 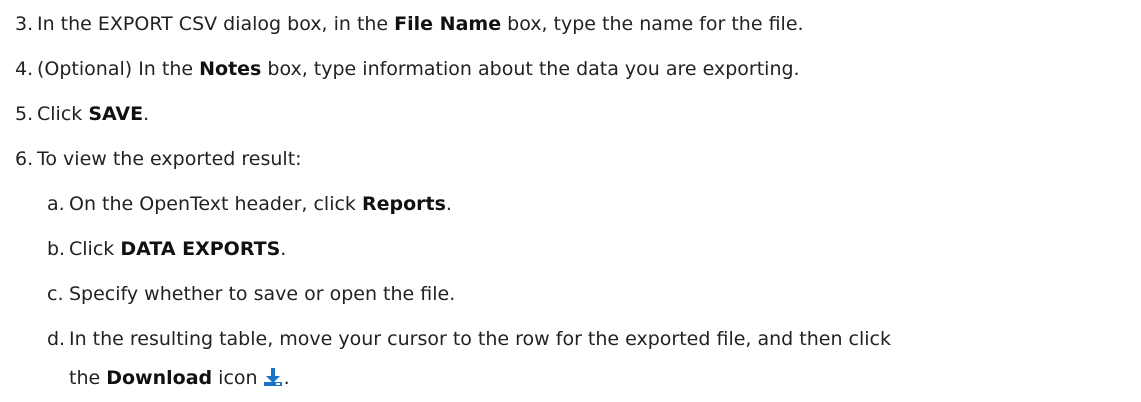 I want to click on substep-text: On the OpenText header, click Reports., so click(x=260, y=204).